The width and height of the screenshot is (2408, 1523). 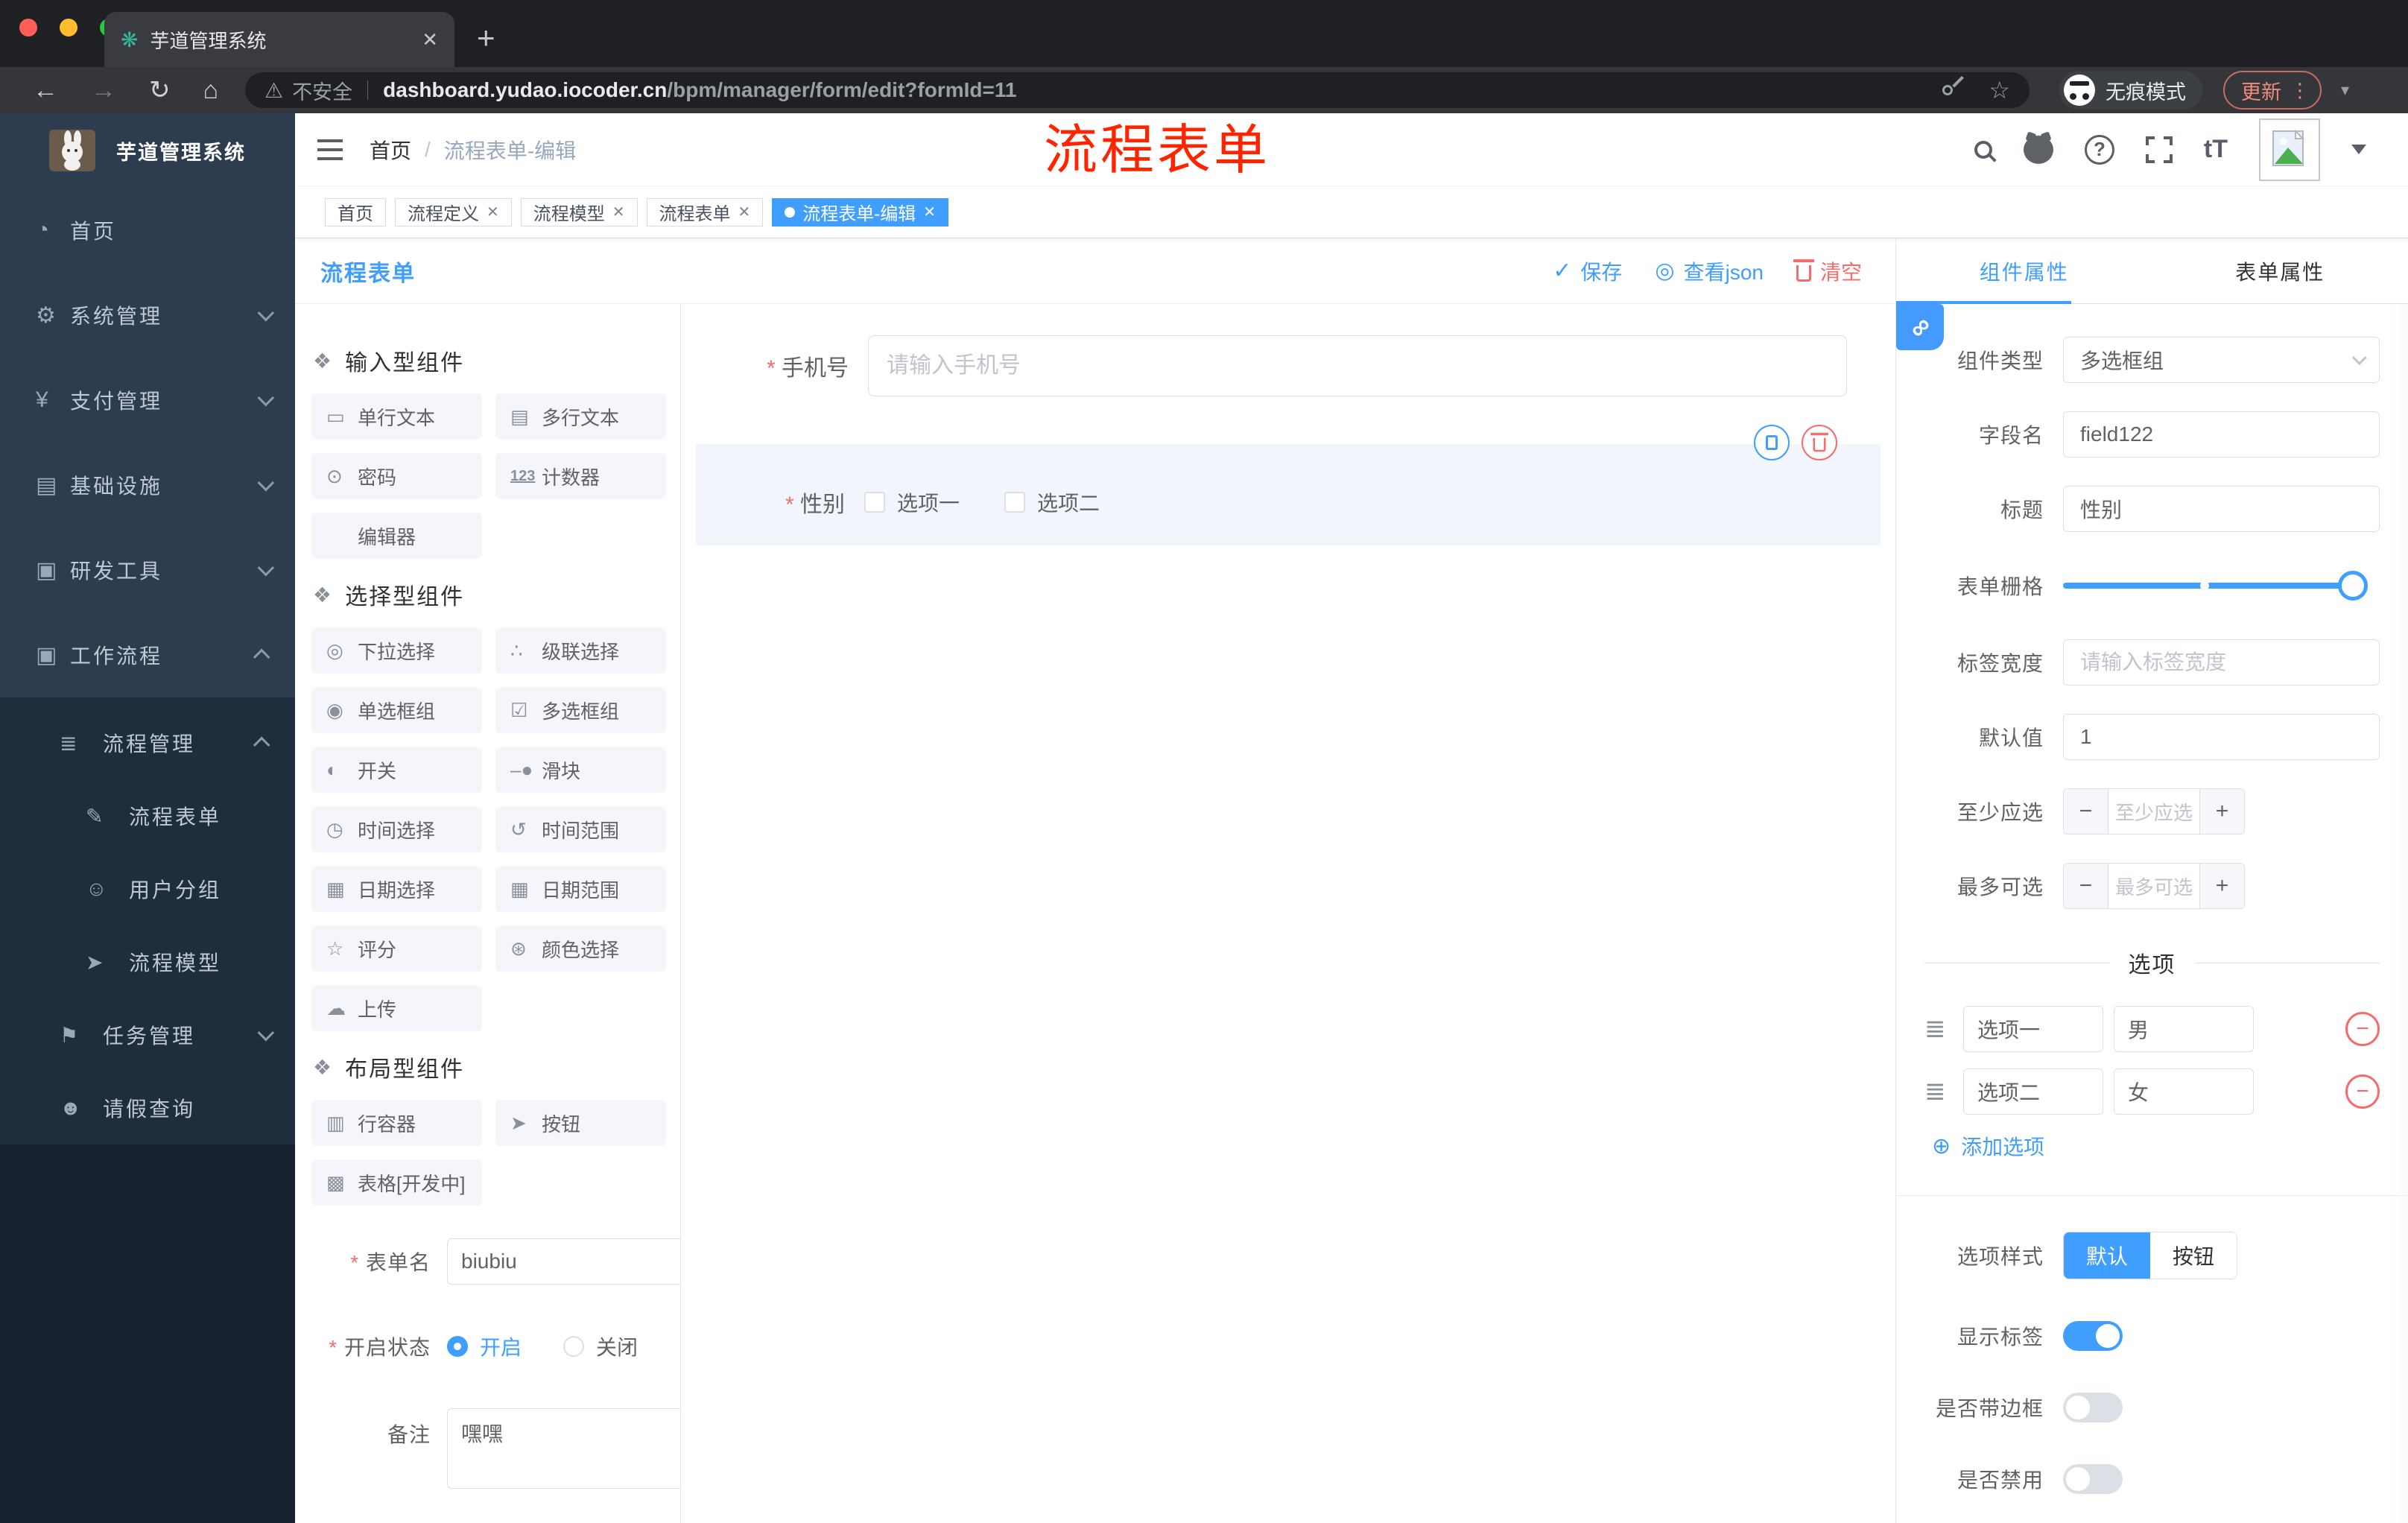 I want to click on browser-caret-icon: ▾, so click(x=2345, y=90).